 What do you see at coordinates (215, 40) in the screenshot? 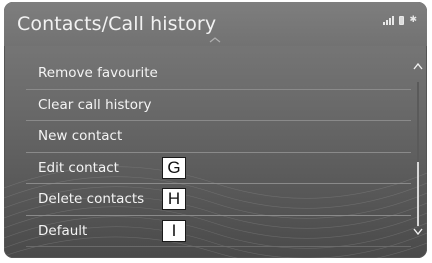
I see `chevron-up-icon` at bounding box center [215, 40].